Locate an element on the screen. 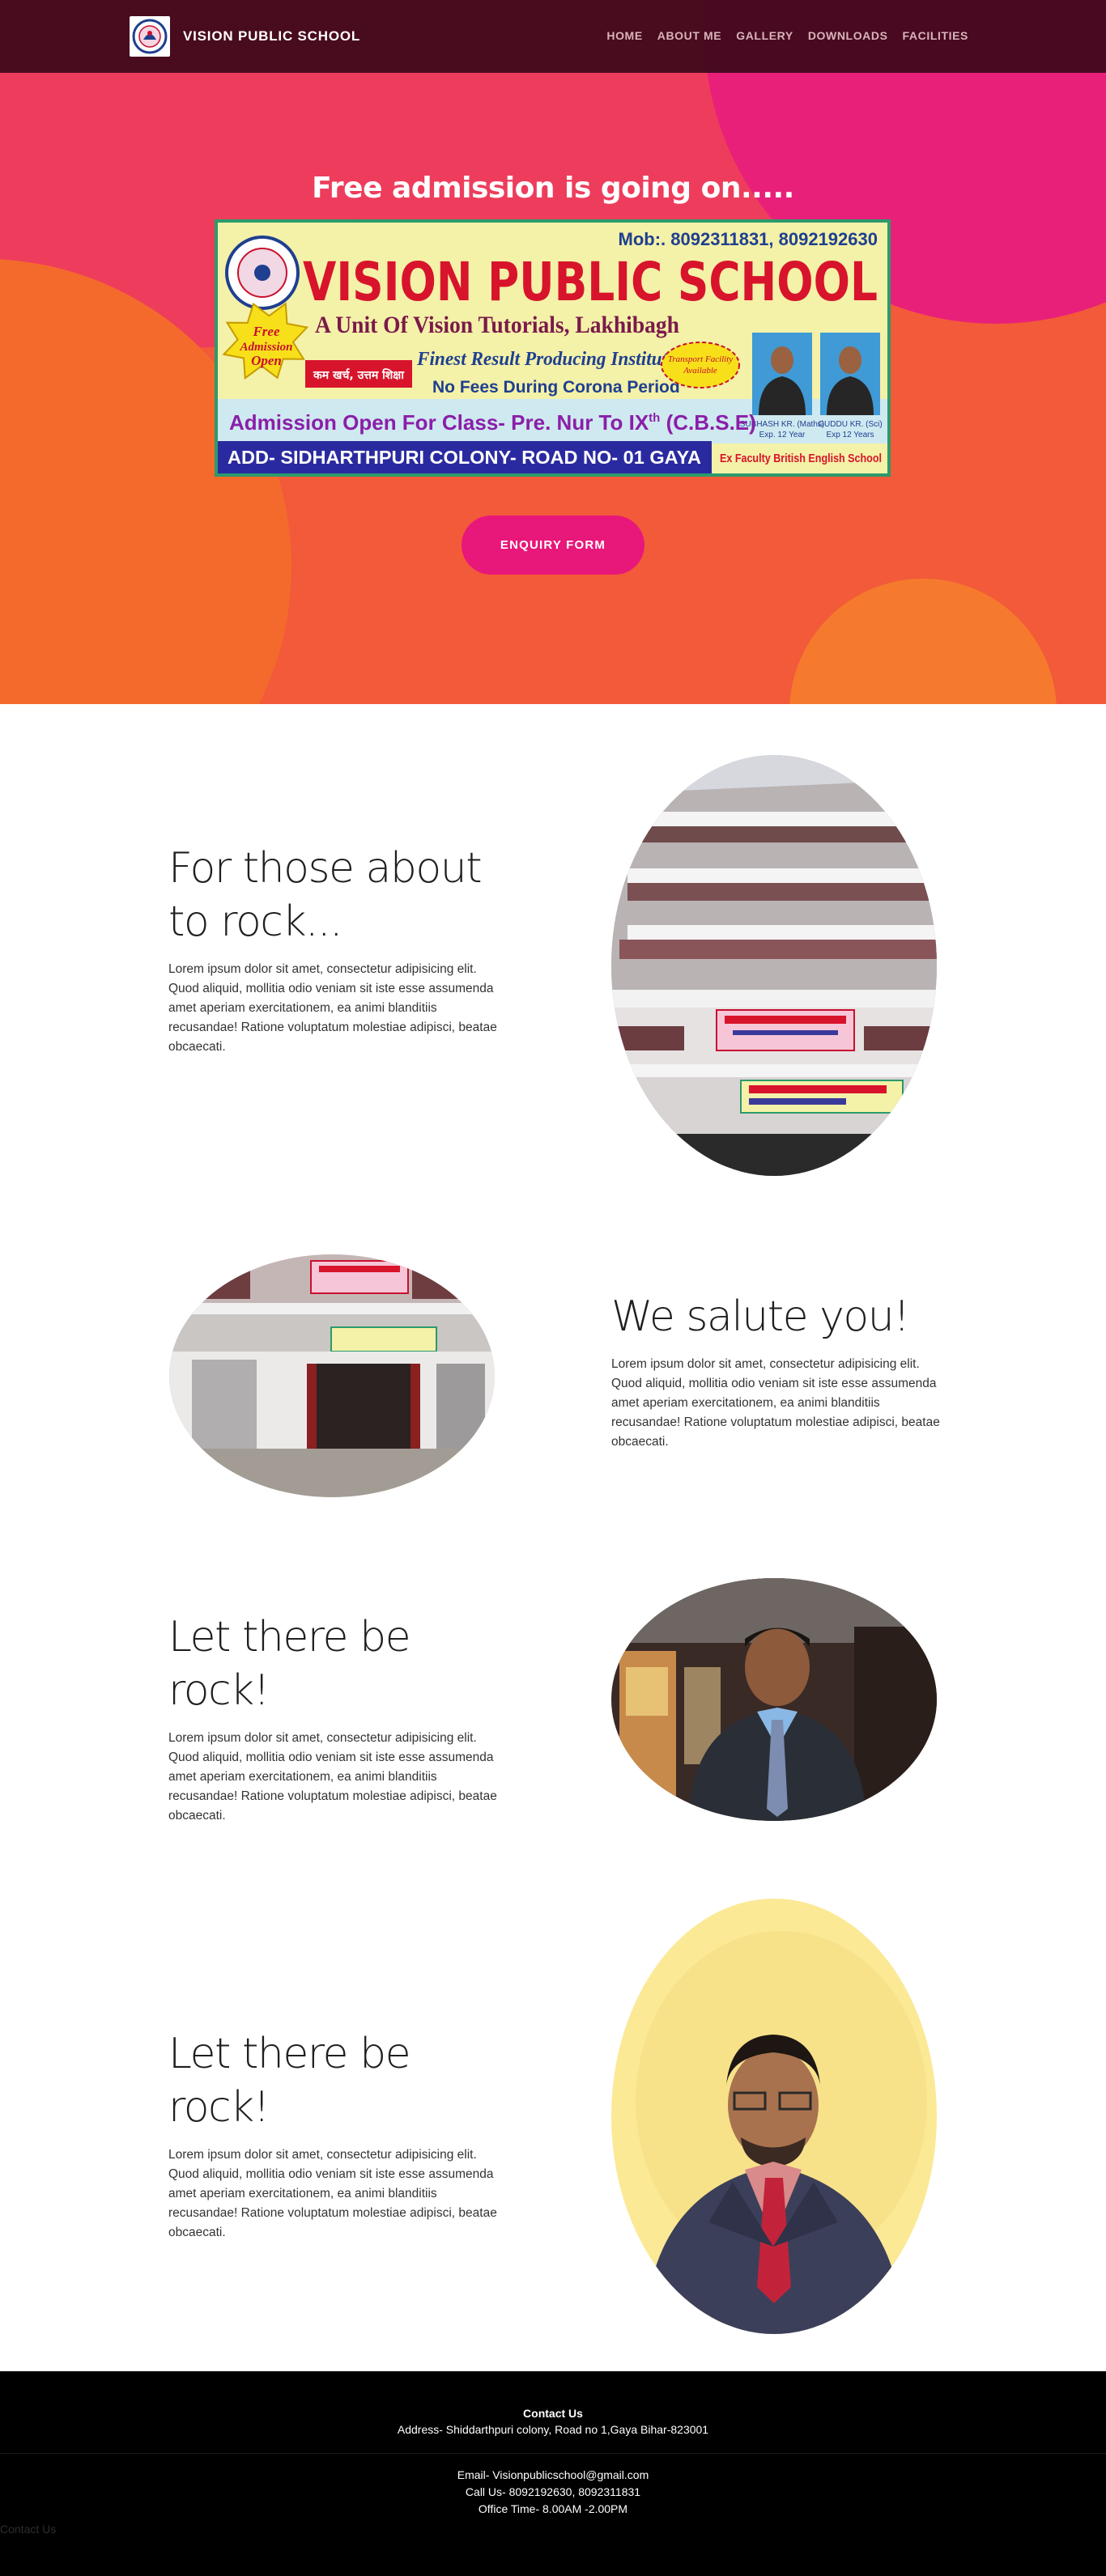  section-3-heading: Let there be rock! is located at coordinates (289, 1664).